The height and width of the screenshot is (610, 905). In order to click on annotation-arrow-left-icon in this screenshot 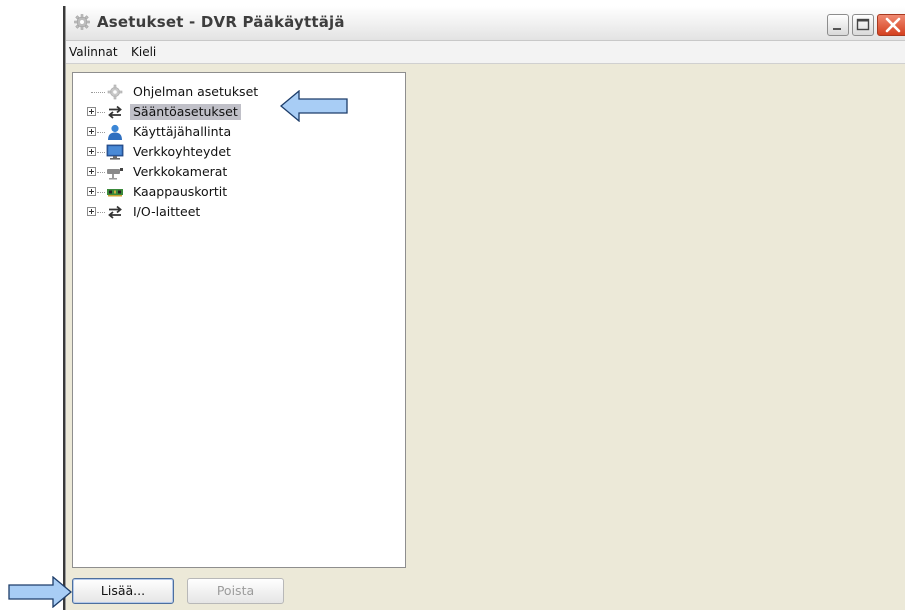, I will do `click(314, 106)`.